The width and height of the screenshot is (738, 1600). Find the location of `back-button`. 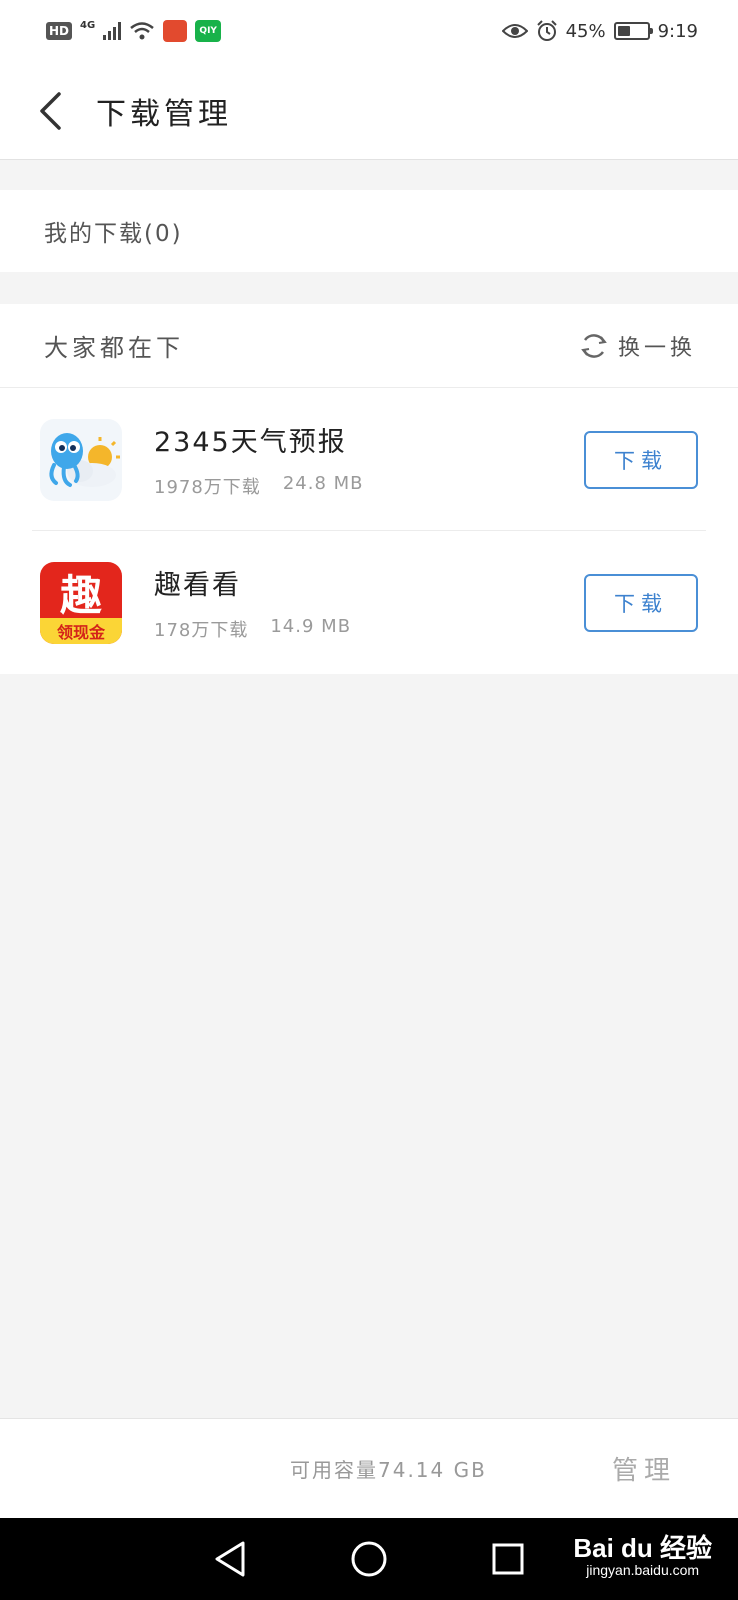

back-button is located at coordinates (50, 111).